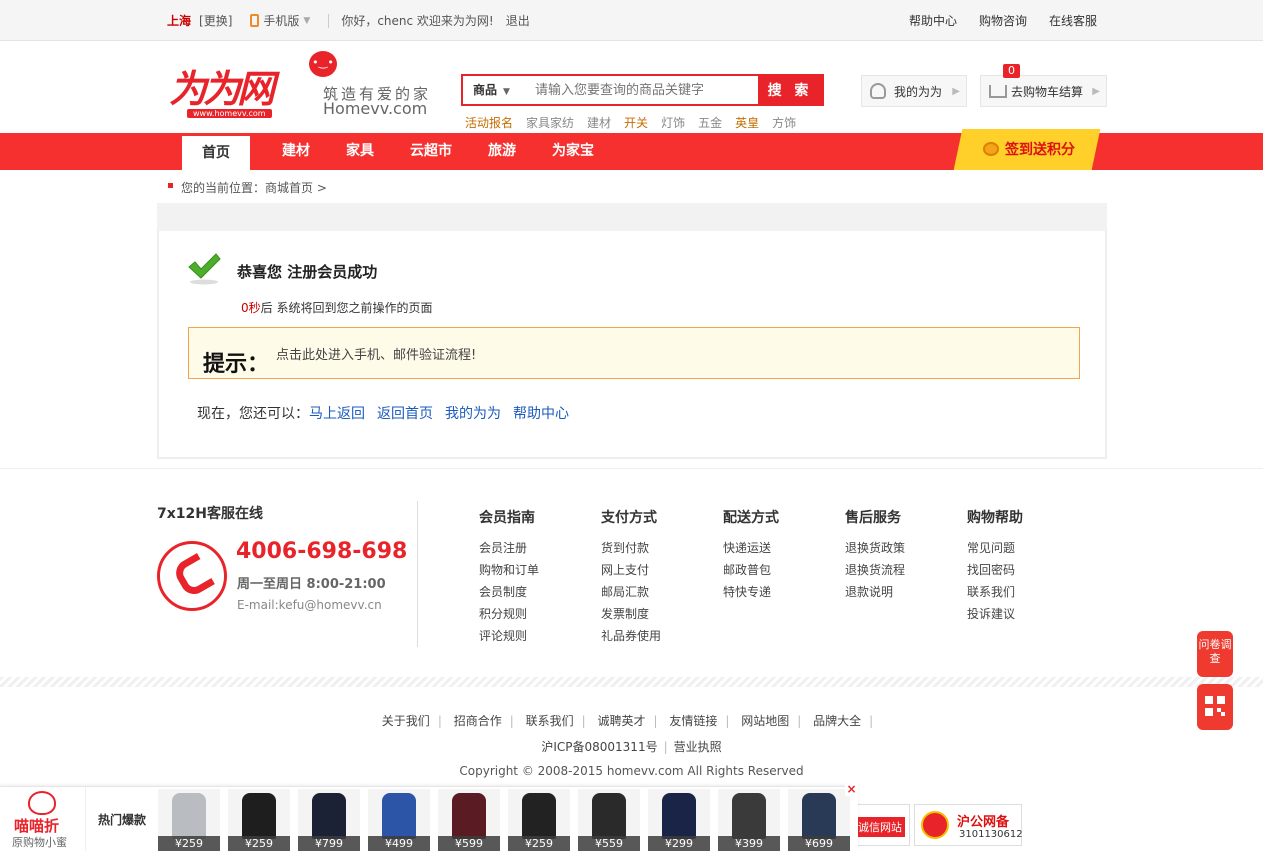  What do you see at coordinates (1096, 91) in the screenshot?
I see `chevron-right-icon: ▶` at bounding box center [1096, 91].